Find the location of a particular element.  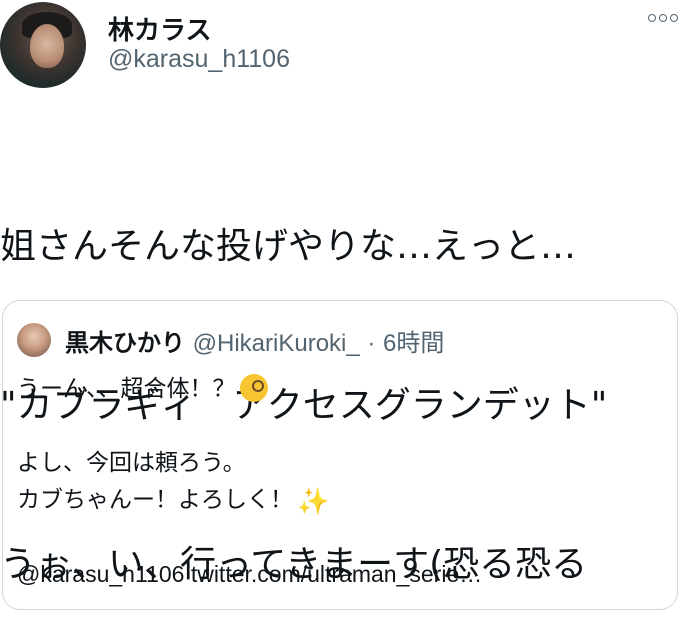

quote-line: うーん、、超合体！？ is located at coordinates (342, 389).